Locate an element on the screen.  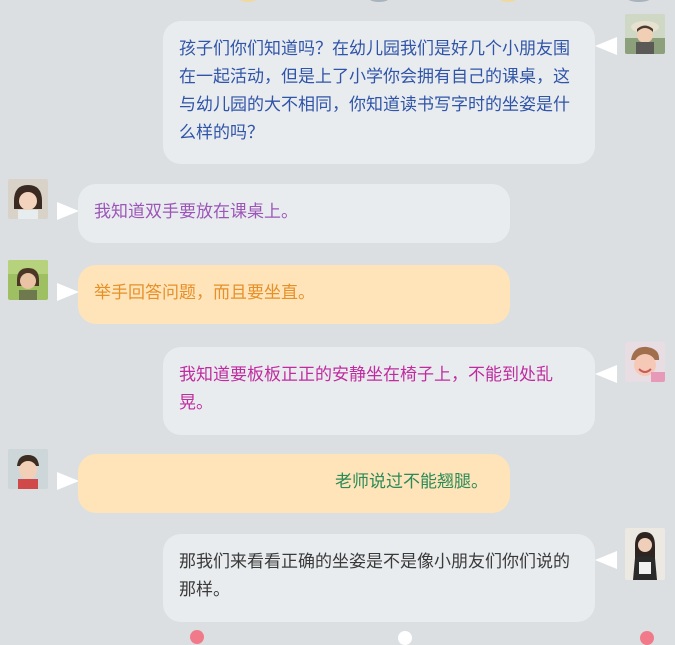
message-bubble: 我知道要板板正正的安静坐在椅子上，不能到处乱晃。 is located at coordinates (379, 391).